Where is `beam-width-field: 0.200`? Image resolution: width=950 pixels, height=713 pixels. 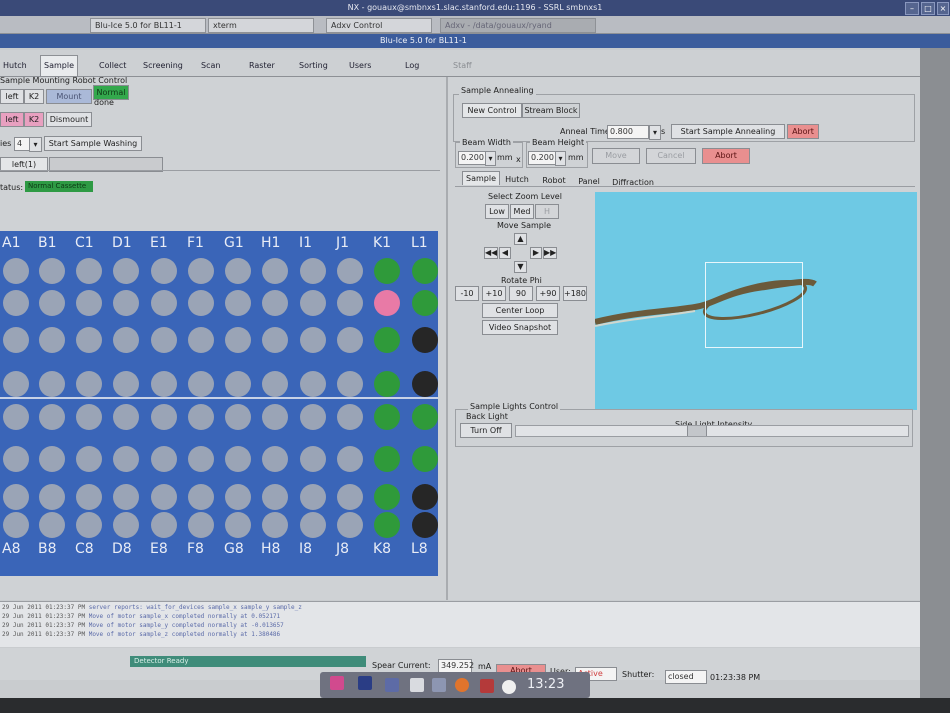 beam-width-field: 0.200 is located at coordinates (472, 158).